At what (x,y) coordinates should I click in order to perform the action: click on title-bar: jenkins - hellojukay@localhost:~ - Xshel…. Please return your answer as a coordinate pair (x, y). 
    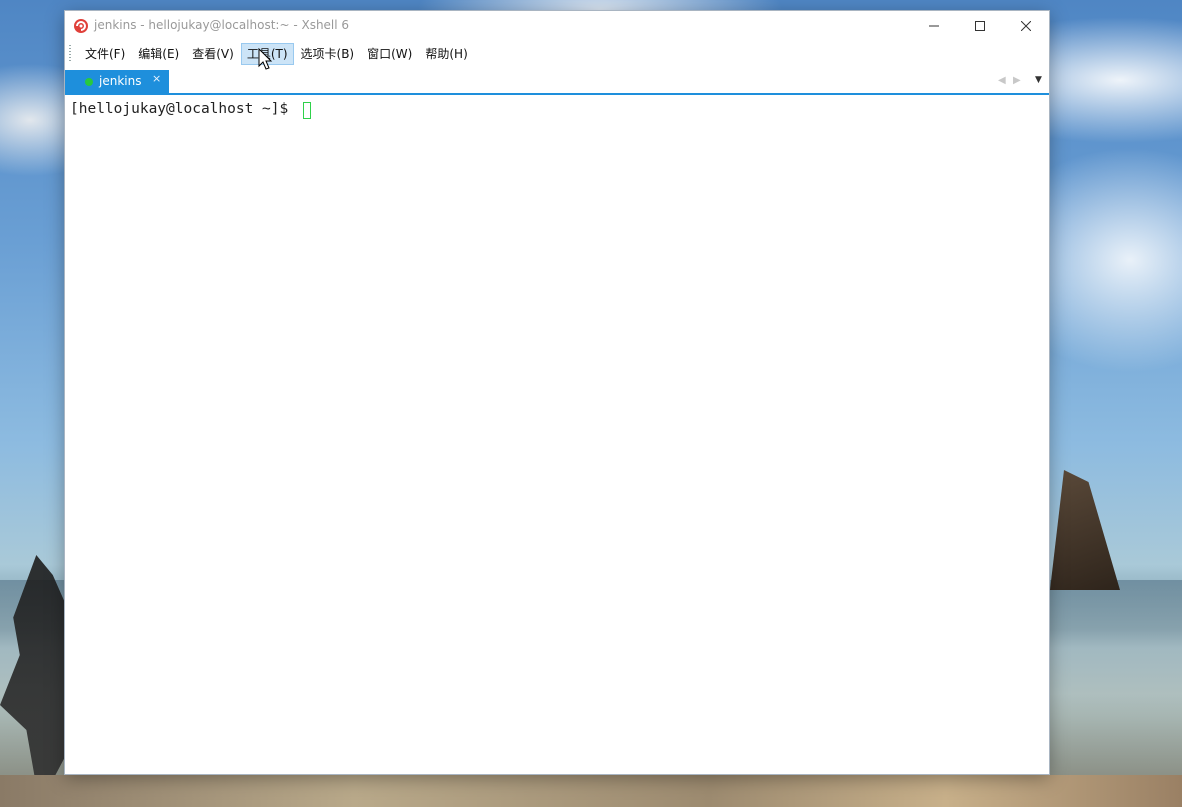
    Looking at the image, I should click on (557, 26).